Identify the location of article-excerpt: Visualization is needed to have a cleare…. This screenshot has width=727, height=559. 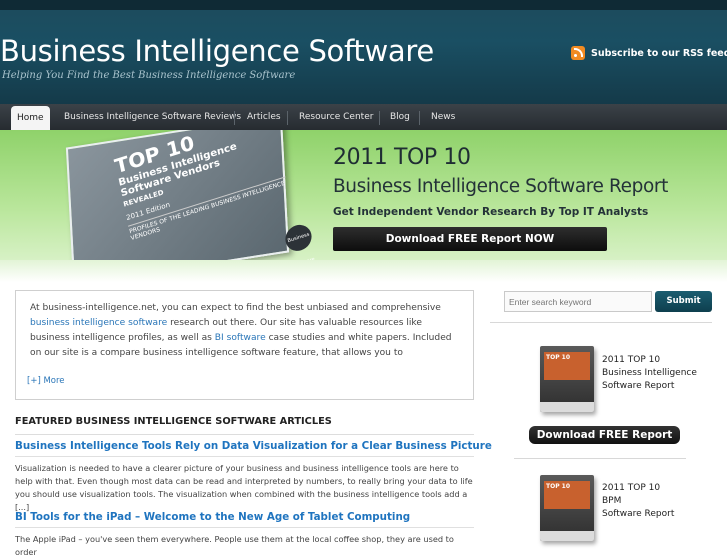
(244, 487).